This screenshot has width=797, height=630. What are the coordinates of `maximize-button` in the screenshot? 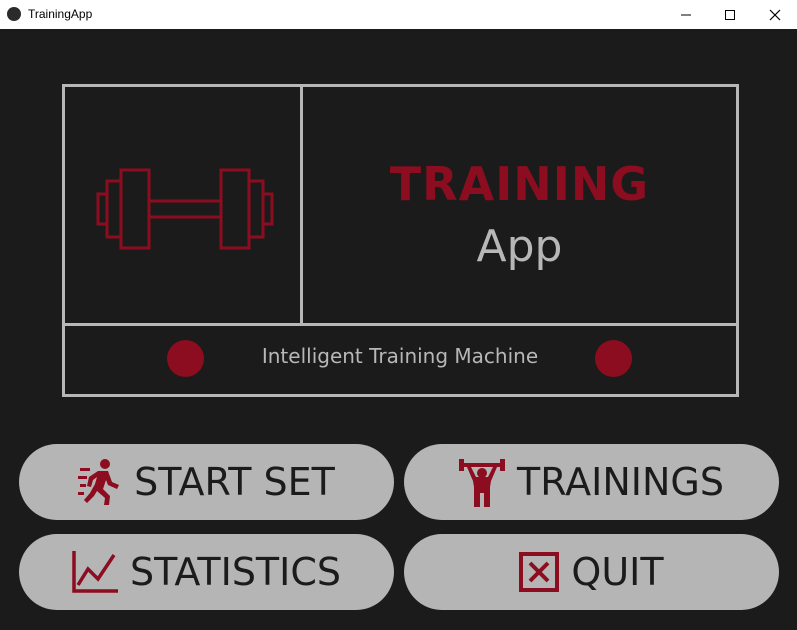 It's located at (730, 14).